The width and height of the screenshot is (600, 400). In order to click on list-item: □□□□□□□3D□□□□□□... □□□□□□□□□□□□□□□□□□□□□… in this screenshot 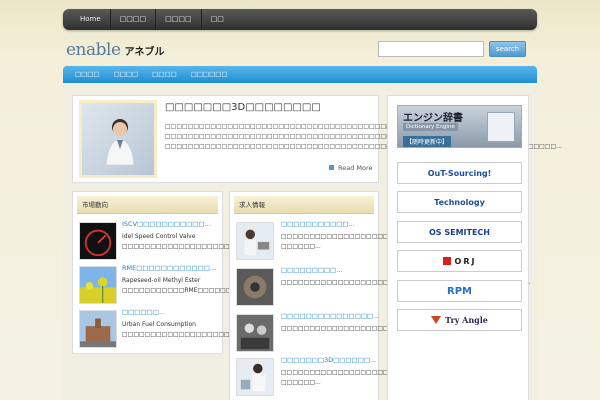, I will do `click(340, 378)`.